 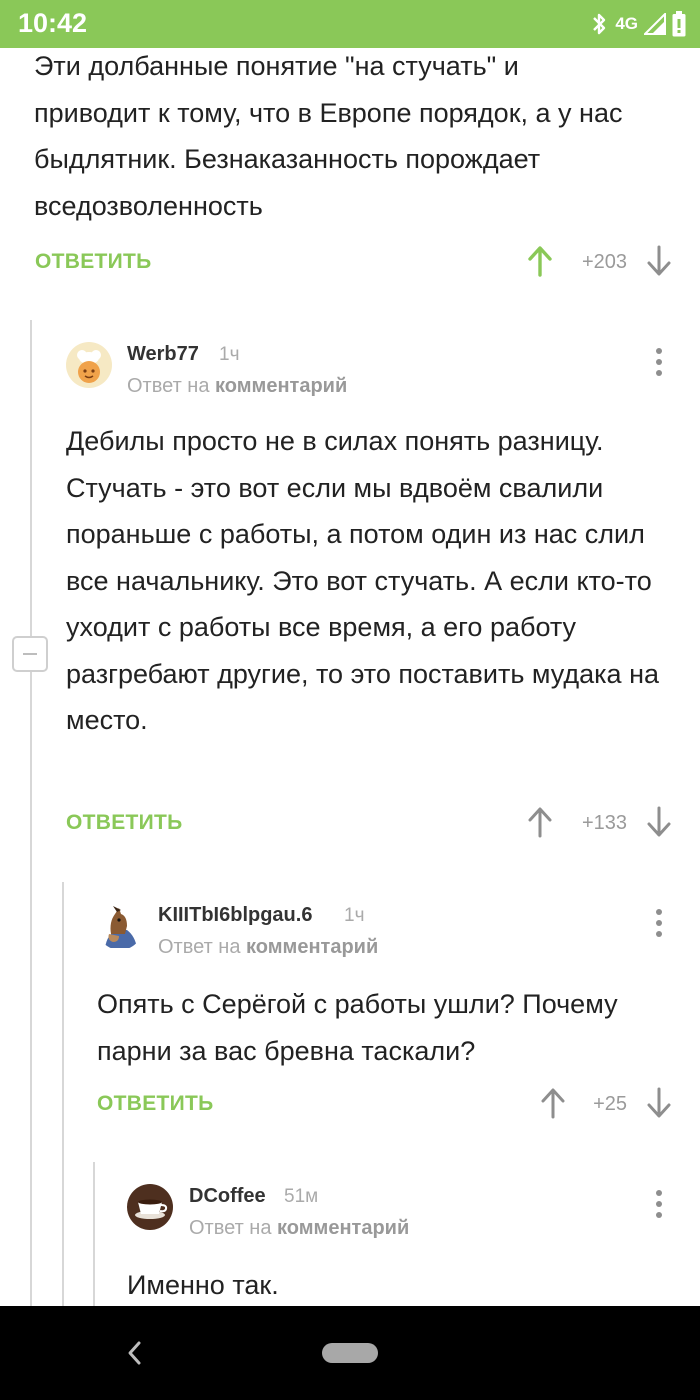 What do you see at coordinates (655, 24) in the screenshot?
I see `signal-icon` at bounding box center [655, 24].